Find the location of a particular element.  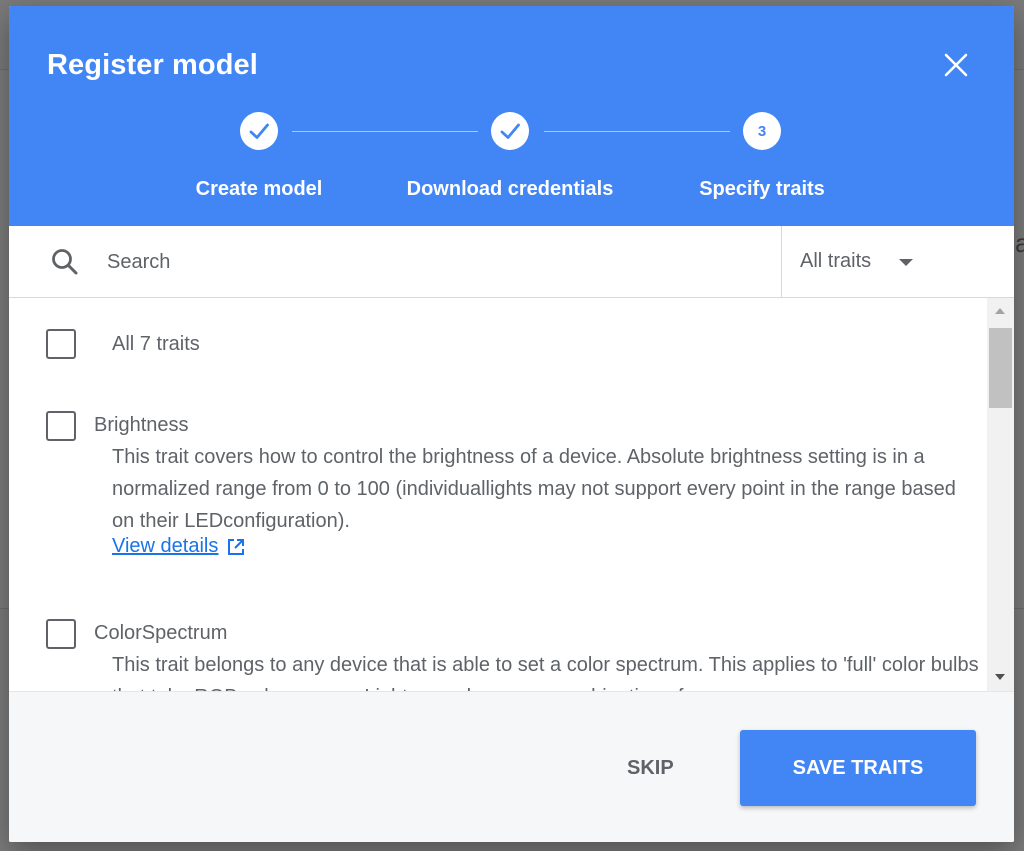

step-3-label: Specify traits is located at coordinates (762, 189).